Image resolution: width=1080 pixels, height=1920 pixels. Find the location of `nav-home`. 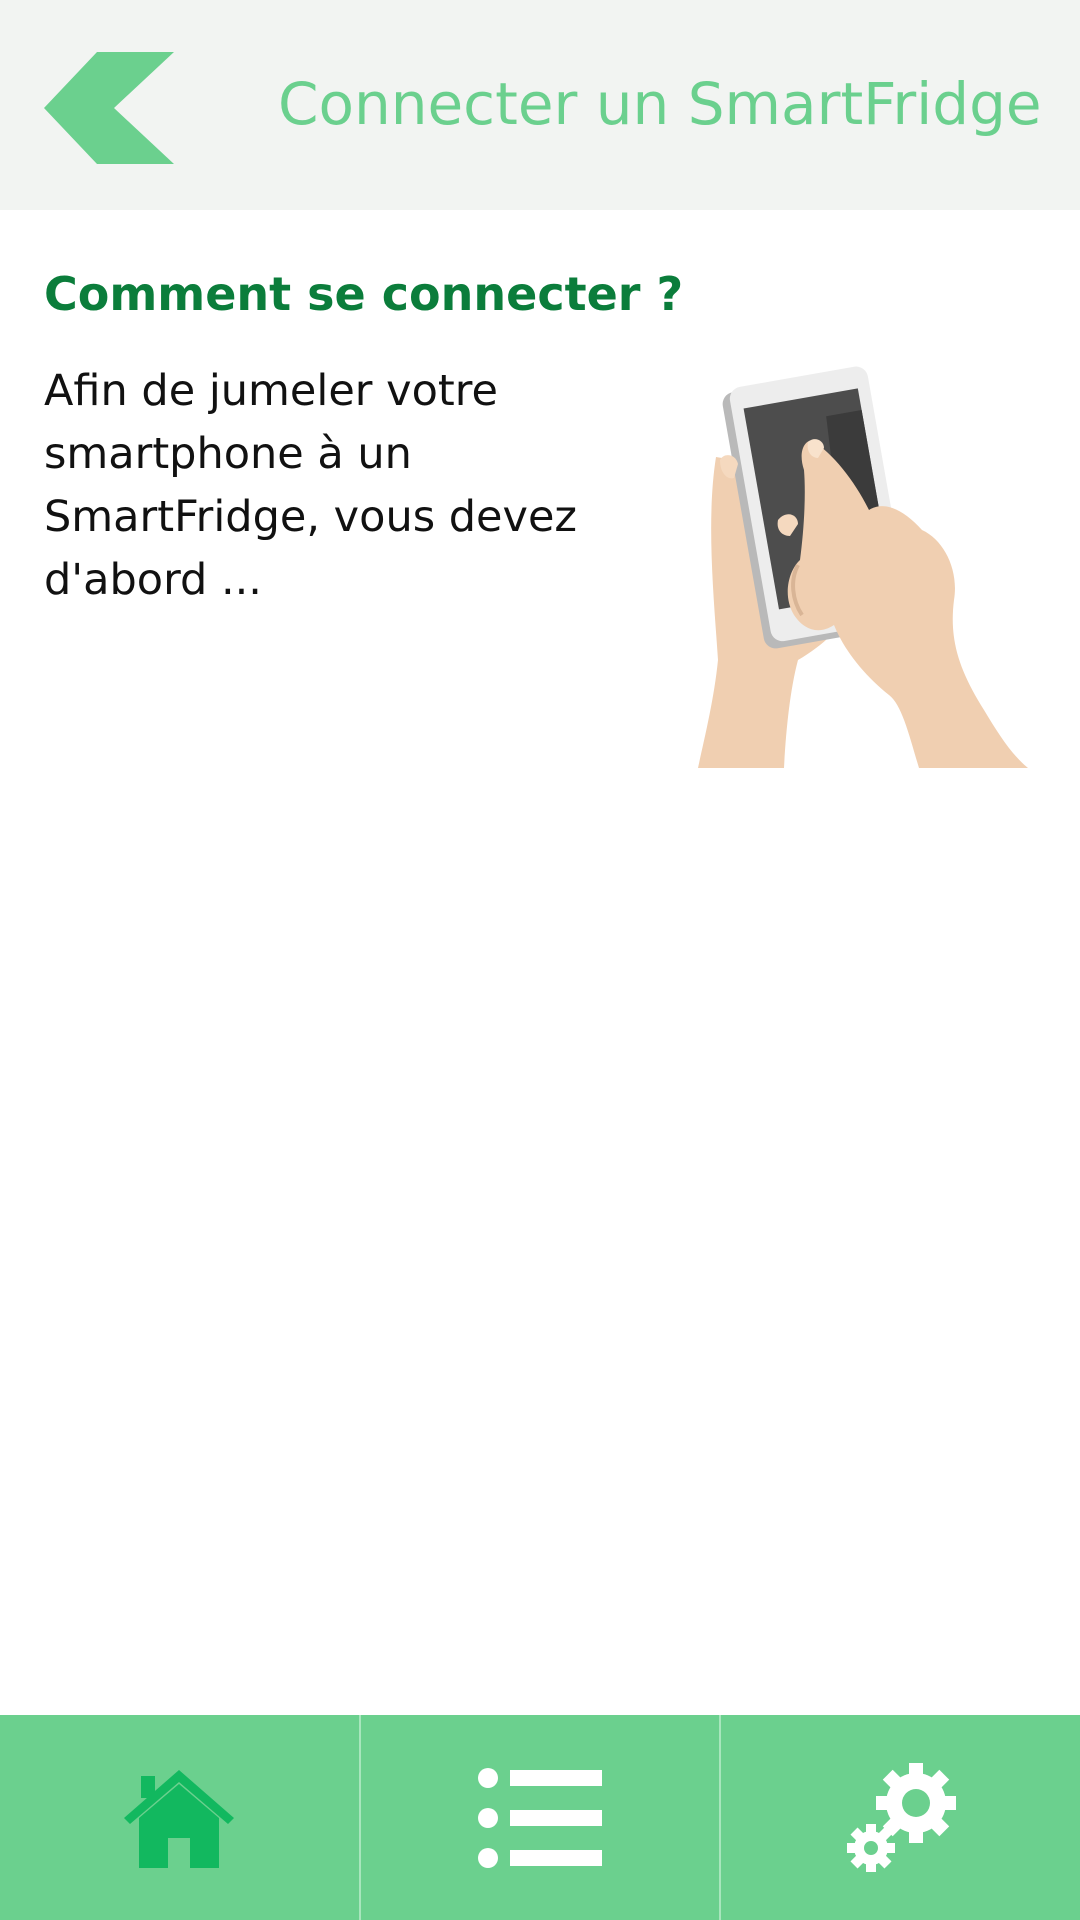

nav-home is located at coordinates (179, 1817).